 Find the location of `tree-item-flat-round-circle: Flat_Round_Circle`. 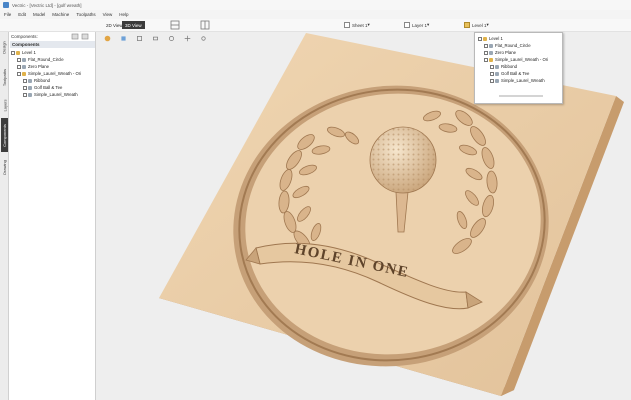

tree-item-flat-round-circle: Flat_Round_Circle is located at coordinates (40, 59).